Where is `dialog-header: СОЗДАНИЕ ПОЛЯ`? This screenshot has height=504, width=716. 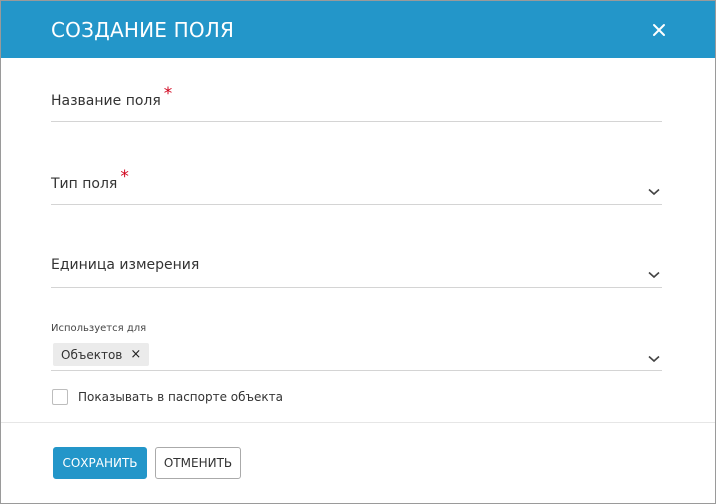
dialog-header: СОЗДАНИЕ ПОЛЯ is located at coordinates (358, 29).